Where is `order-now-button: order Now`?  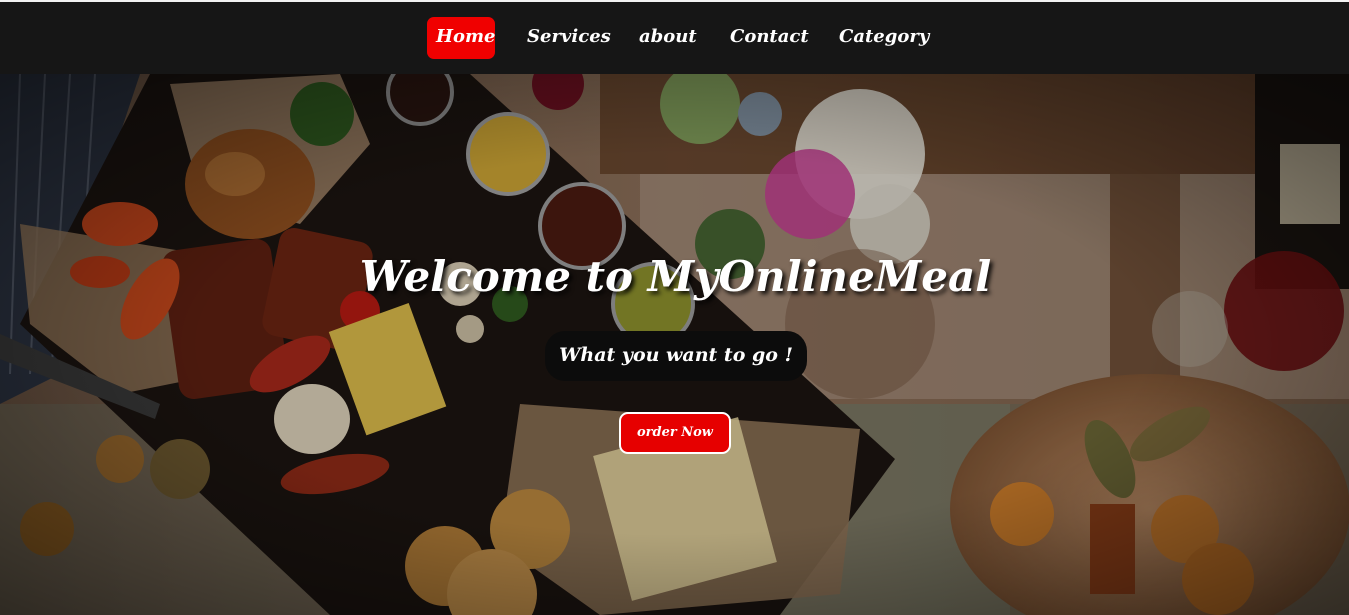 order-now-button: order Now is located at coordinates (675, 433).